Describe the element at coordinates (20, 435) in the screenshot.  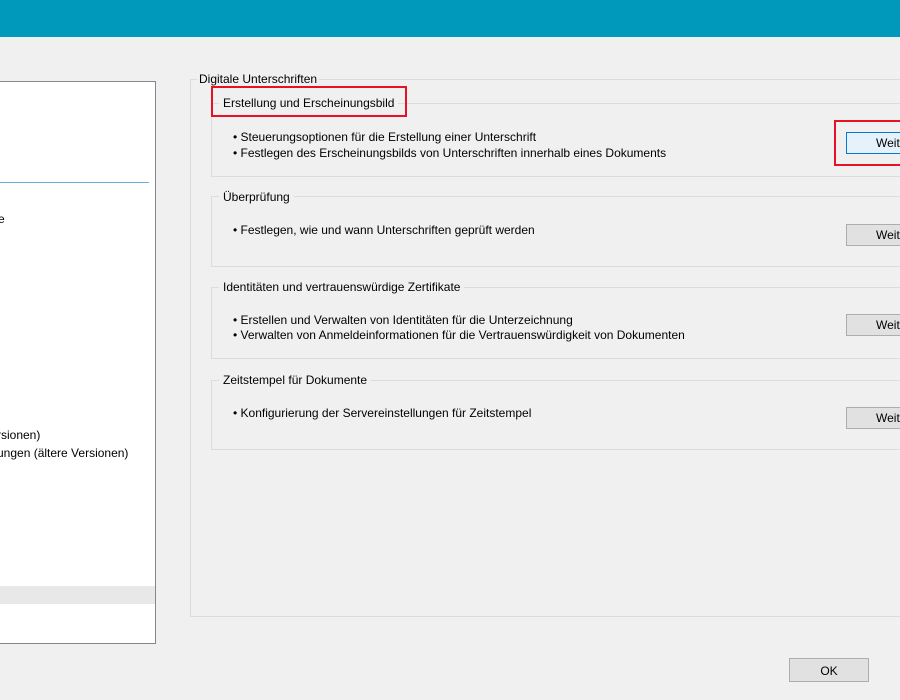
I see `category-item: rsionen)` at that location.